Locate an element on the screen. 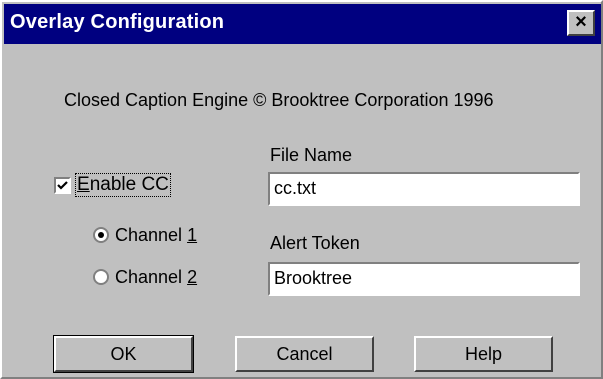  channel-2-radio-row: Channel 2 is located at coordinates (145, 277).